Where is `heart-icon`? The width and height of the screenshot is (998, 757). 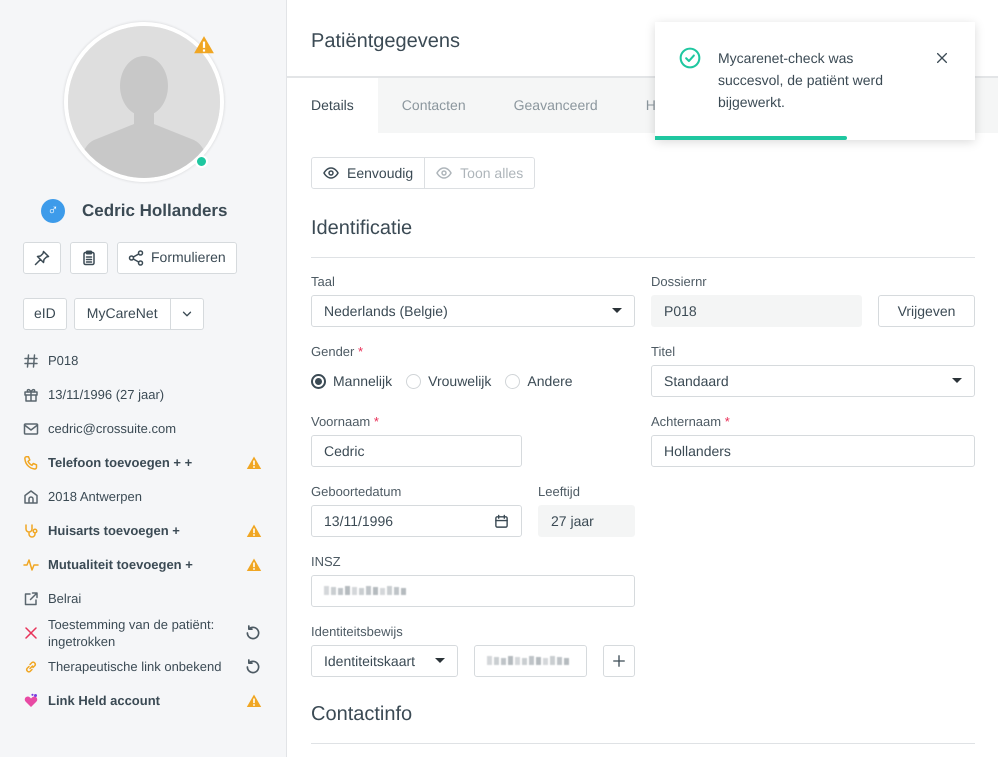
heart-icon is located at coordinates (31, 700).